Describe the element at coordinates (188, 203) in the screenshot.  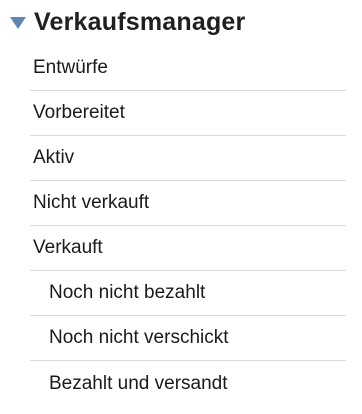
I see `menu-item-nicht-verkauft: Nicht verkauft` at that location.